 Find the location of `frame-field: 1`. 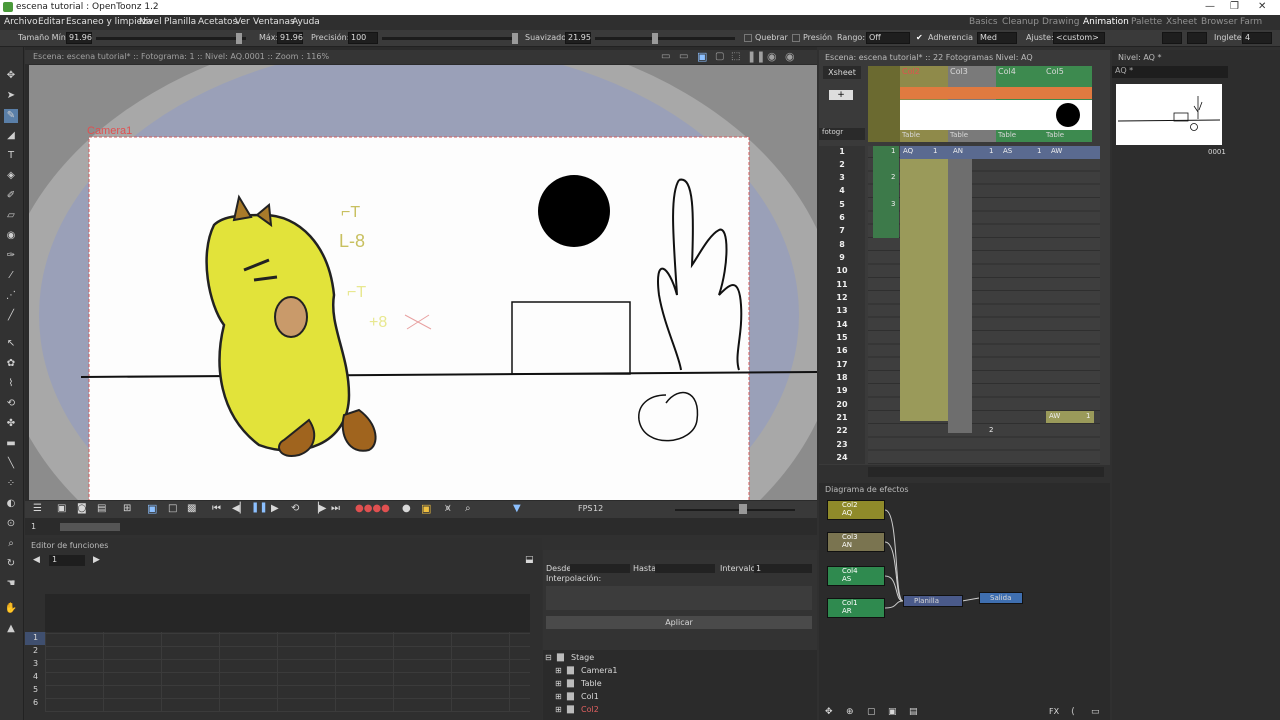

frame-field: 1 is located at coordinates (33, 526).